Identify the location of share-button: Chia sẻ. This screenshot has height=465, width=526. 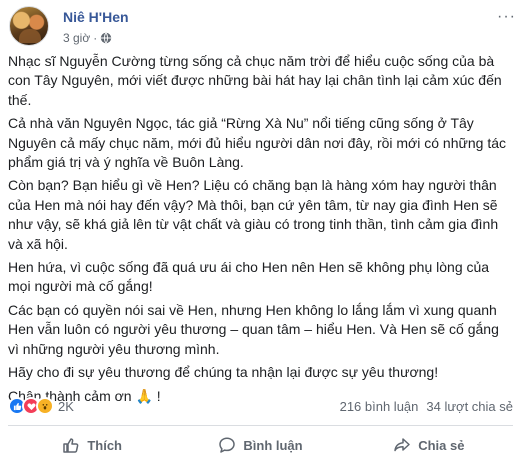
(429, 445).